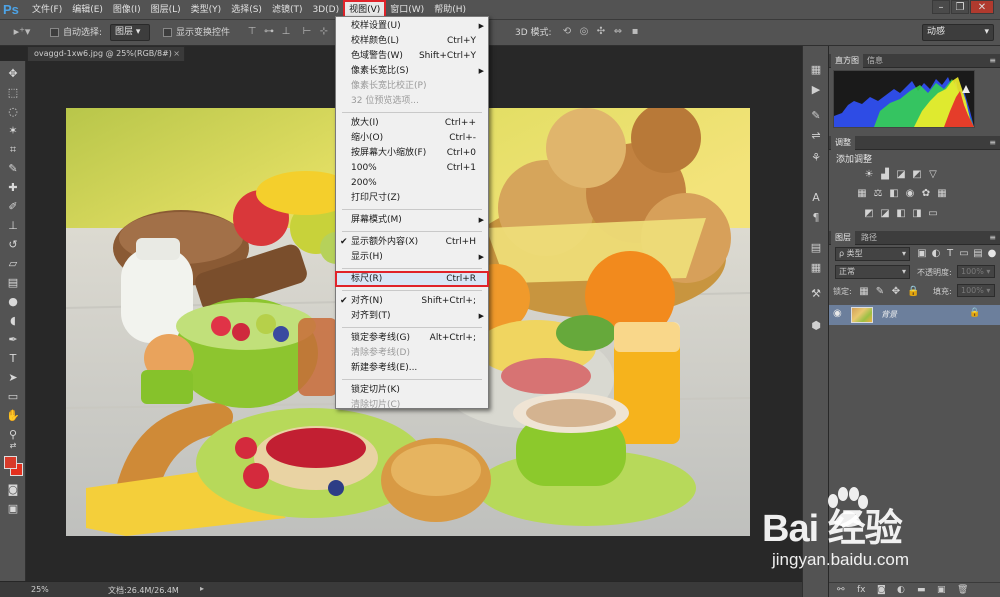  I want to click on roll-3d-icon: ◎, so click(584, 32).